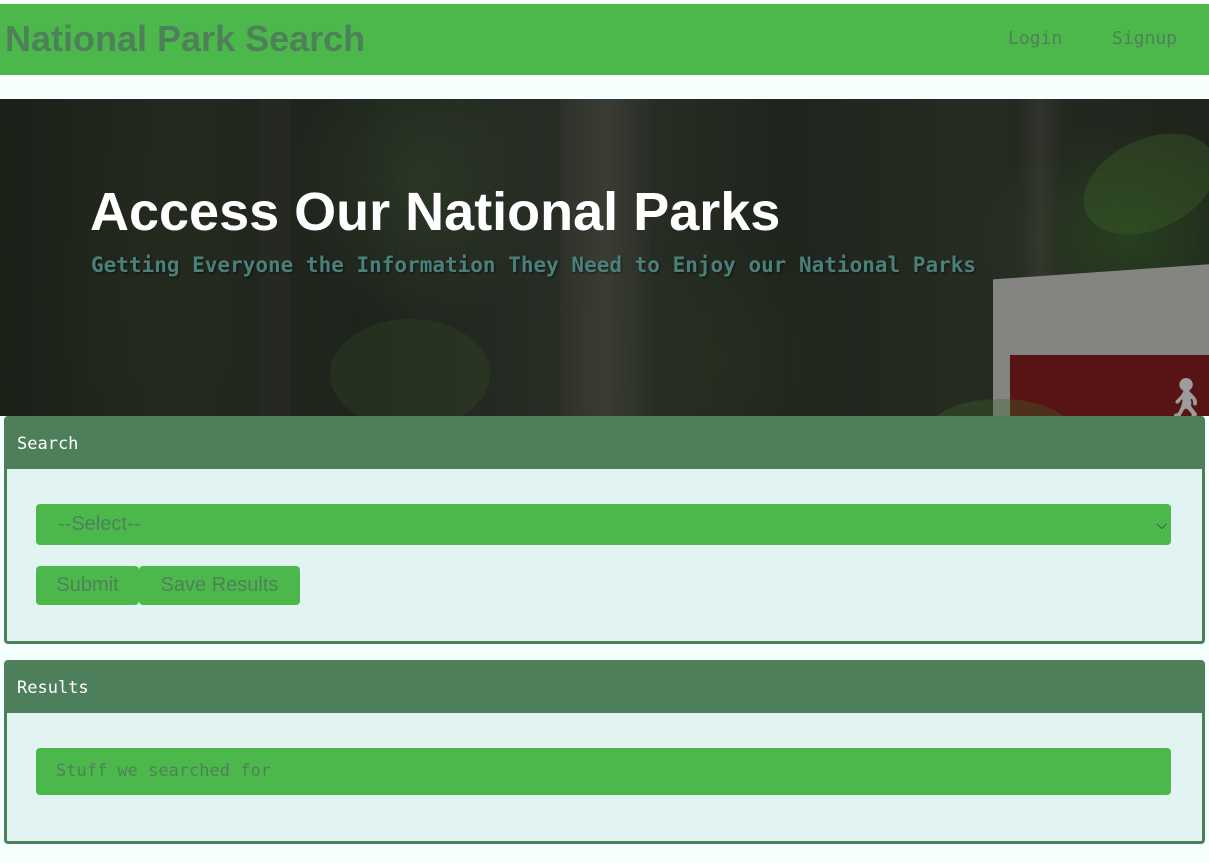 The height and width of the screenshot is (863, 1209). Describe the element at coordinates (1035, 39) in the screenshot. I see `login-link: Login` at that location.